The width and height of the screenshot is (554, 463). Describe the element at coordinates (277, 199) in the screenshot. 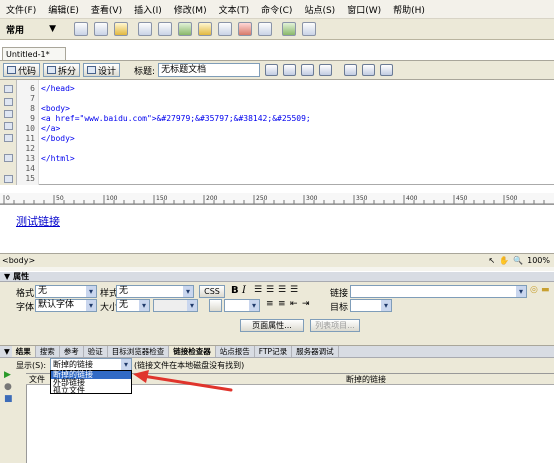

I see `ruler: 0 50 100 150 200 250 300 350 400 450 500` at that location.